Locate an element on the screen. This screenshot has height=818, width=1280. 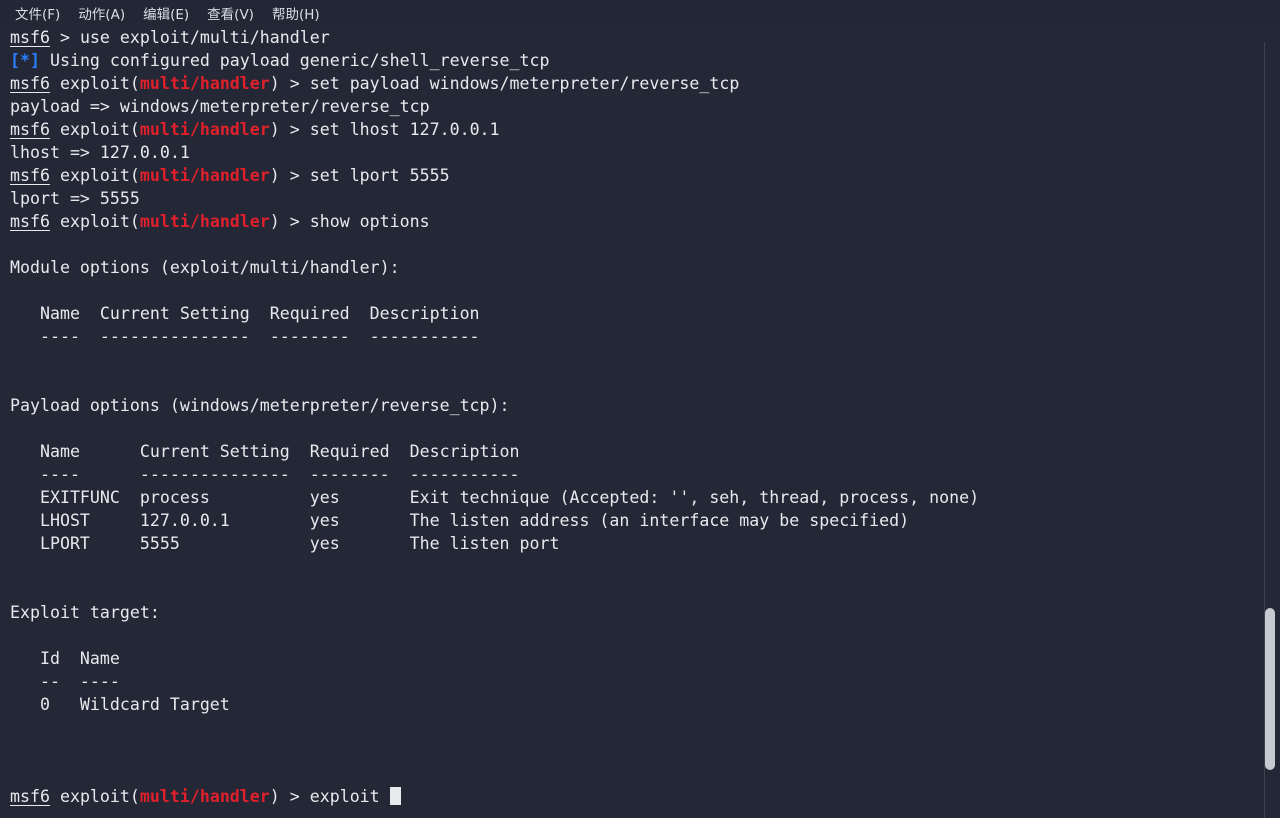
terminal-line: LPORT 5555 yes The listen port is located at coordinates (285, 543).